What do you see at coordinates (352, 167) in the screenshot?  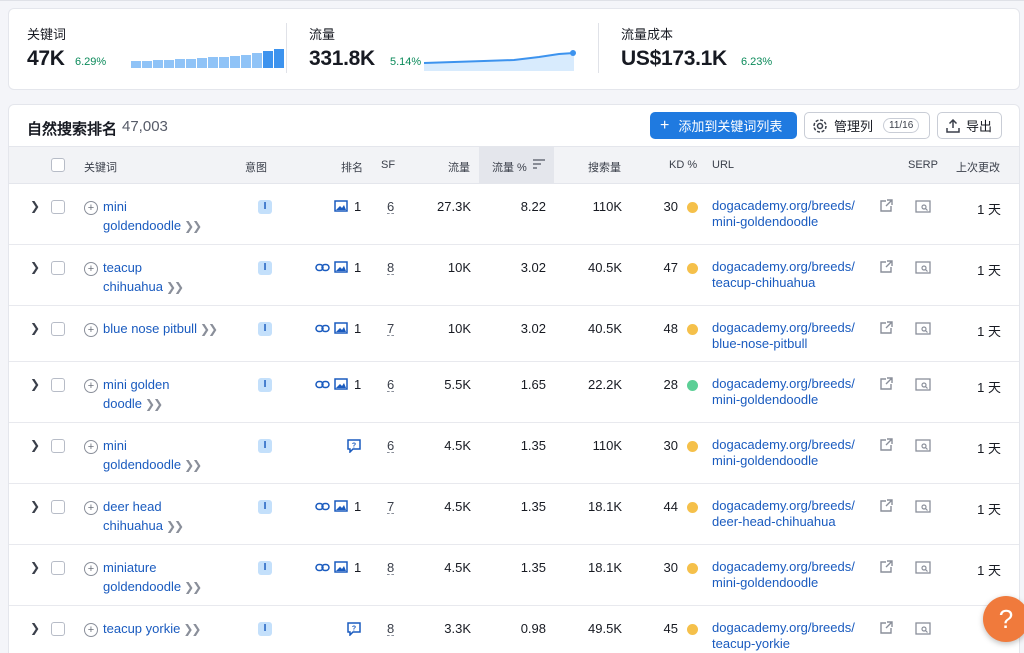 I see `header-rank: 排名` at bounding box center [352, 167].